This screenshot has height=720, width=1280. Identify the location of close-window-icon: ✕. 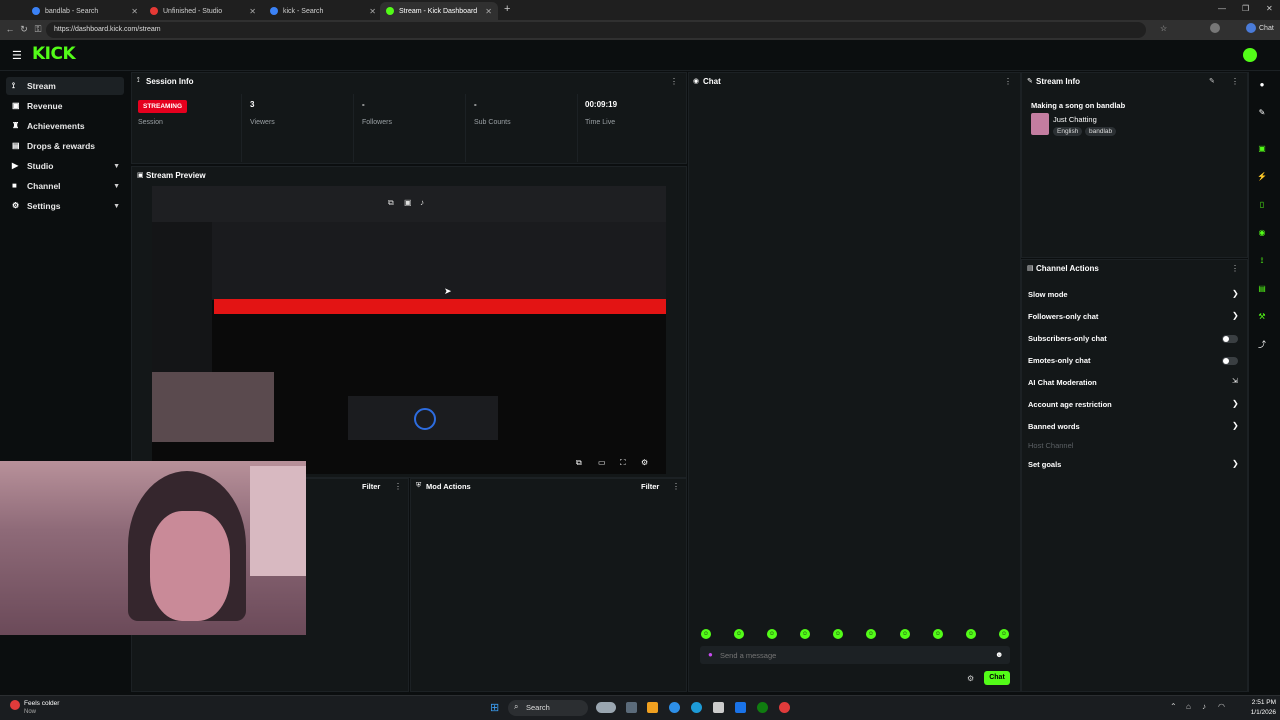
(1269, 8).